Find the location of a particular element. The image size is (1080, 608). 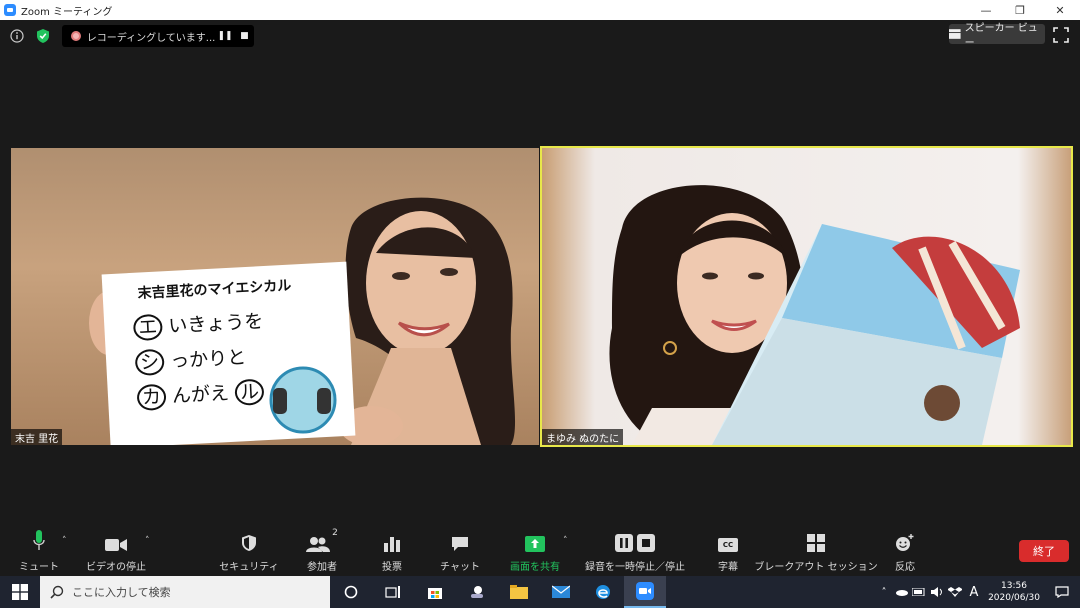

chat-button: チャット is located at coordinates (460, 551).